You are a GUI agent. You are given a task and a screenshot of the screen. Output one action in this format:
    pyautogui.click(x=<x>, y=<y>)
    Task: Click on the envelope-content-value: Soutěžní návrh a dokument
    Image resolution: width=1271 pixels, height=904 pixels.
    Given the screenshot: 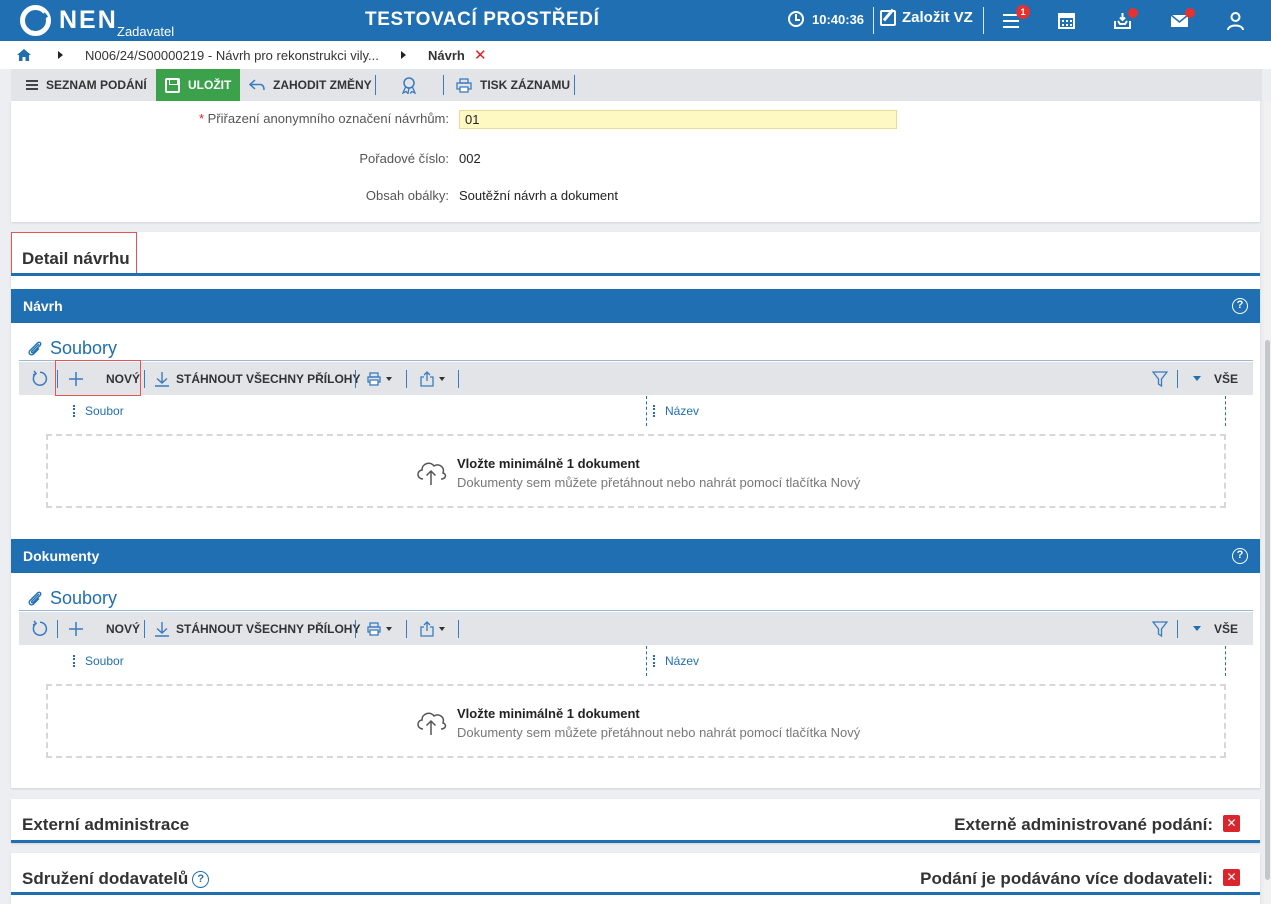 What is the action you would take?
    pyautogui.click(x=538, y=195)
    